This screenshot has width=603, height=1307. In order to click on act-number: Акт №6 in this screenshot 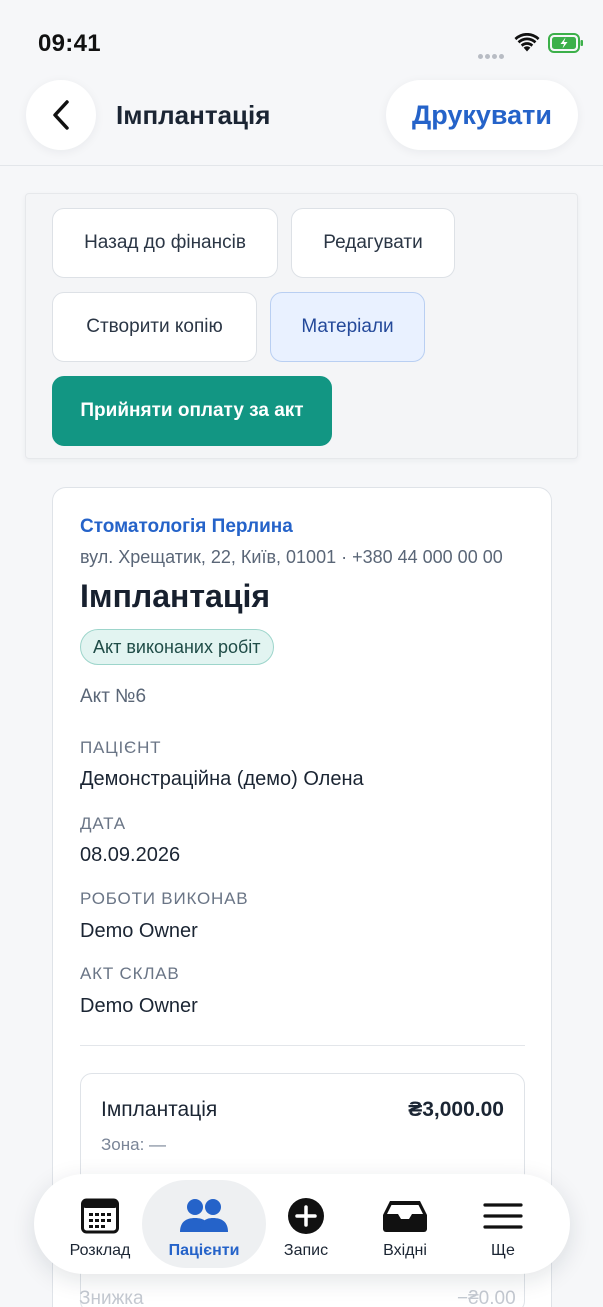, I will do `click(113, 696)`.